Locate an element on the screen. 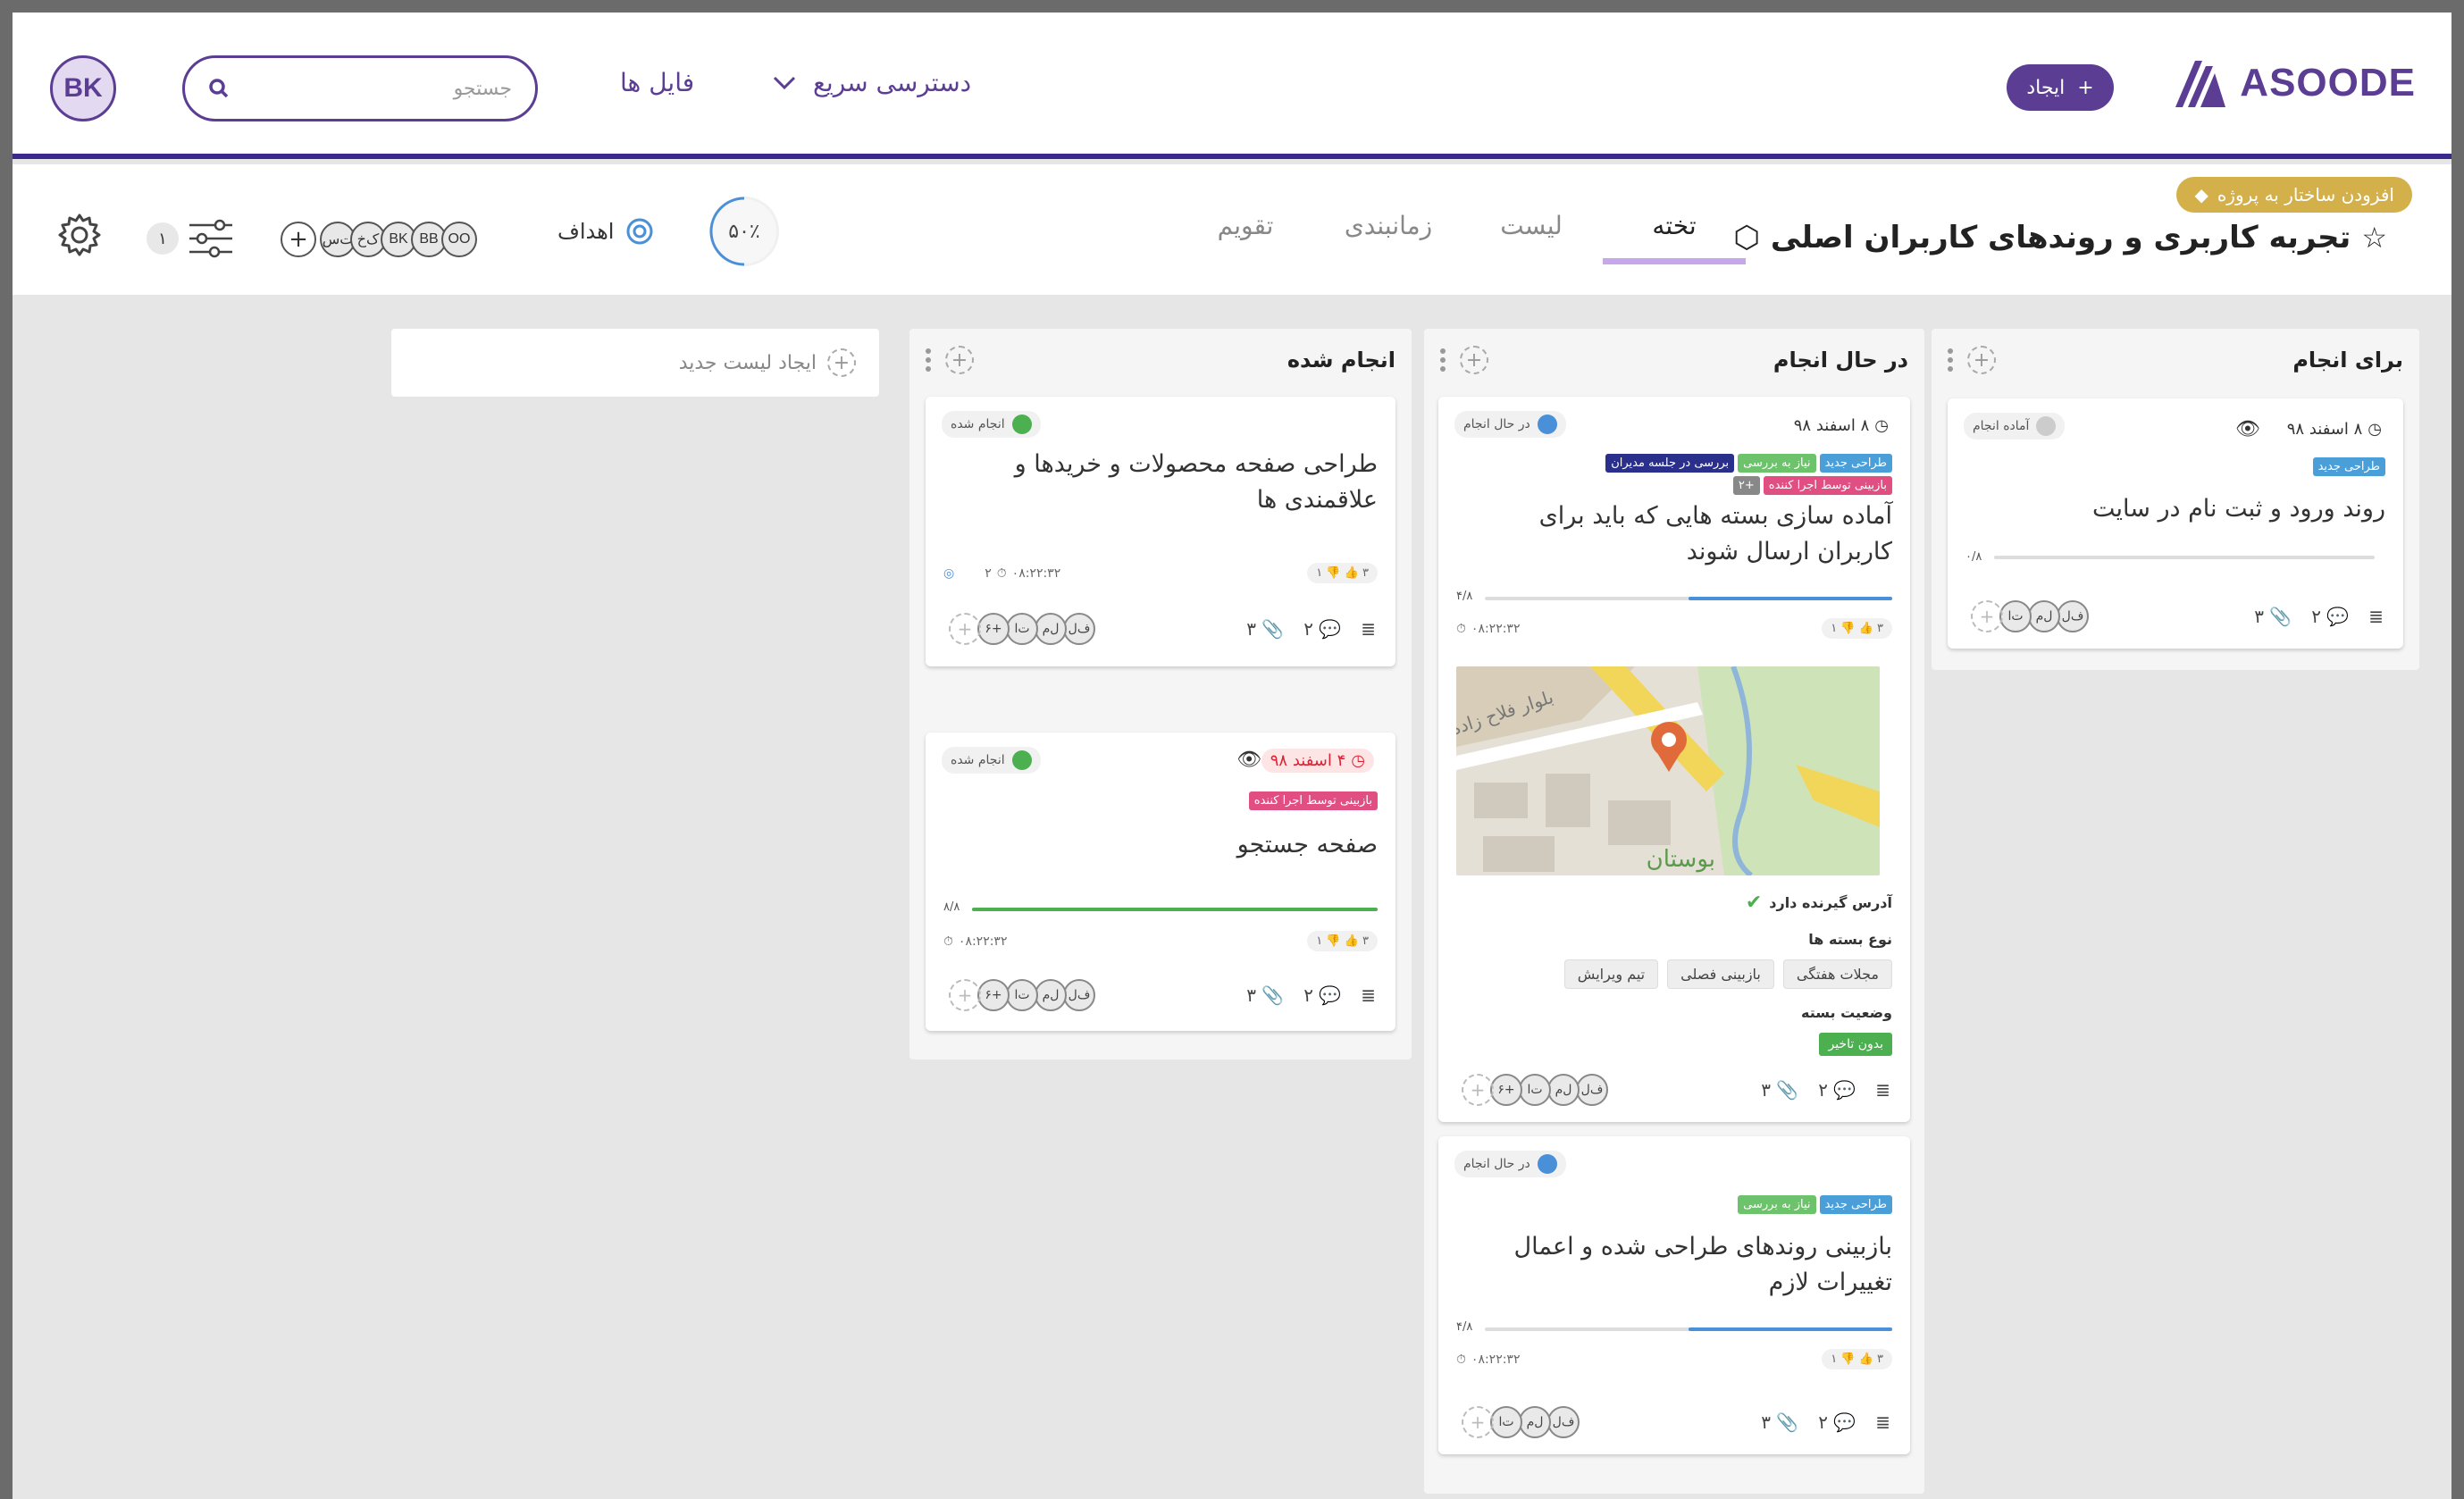  tab-board: تخته is located at coordinates (1674, 237).